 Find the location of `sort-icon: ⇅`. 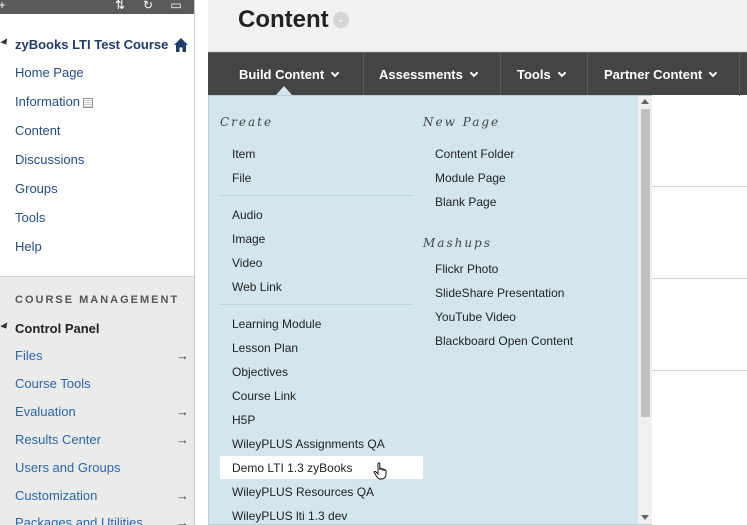

sort-icon: ⇅ is located at coordinates (120, 6).